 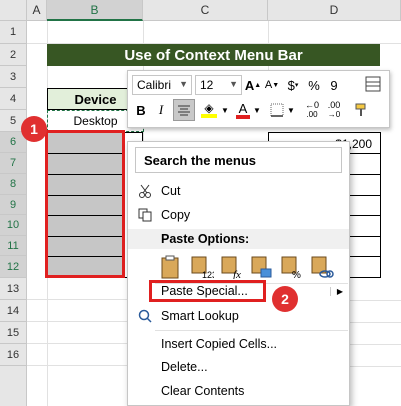 I want to click on font-name-dropdown: Calibri ▼, so click(x=162, y=85).